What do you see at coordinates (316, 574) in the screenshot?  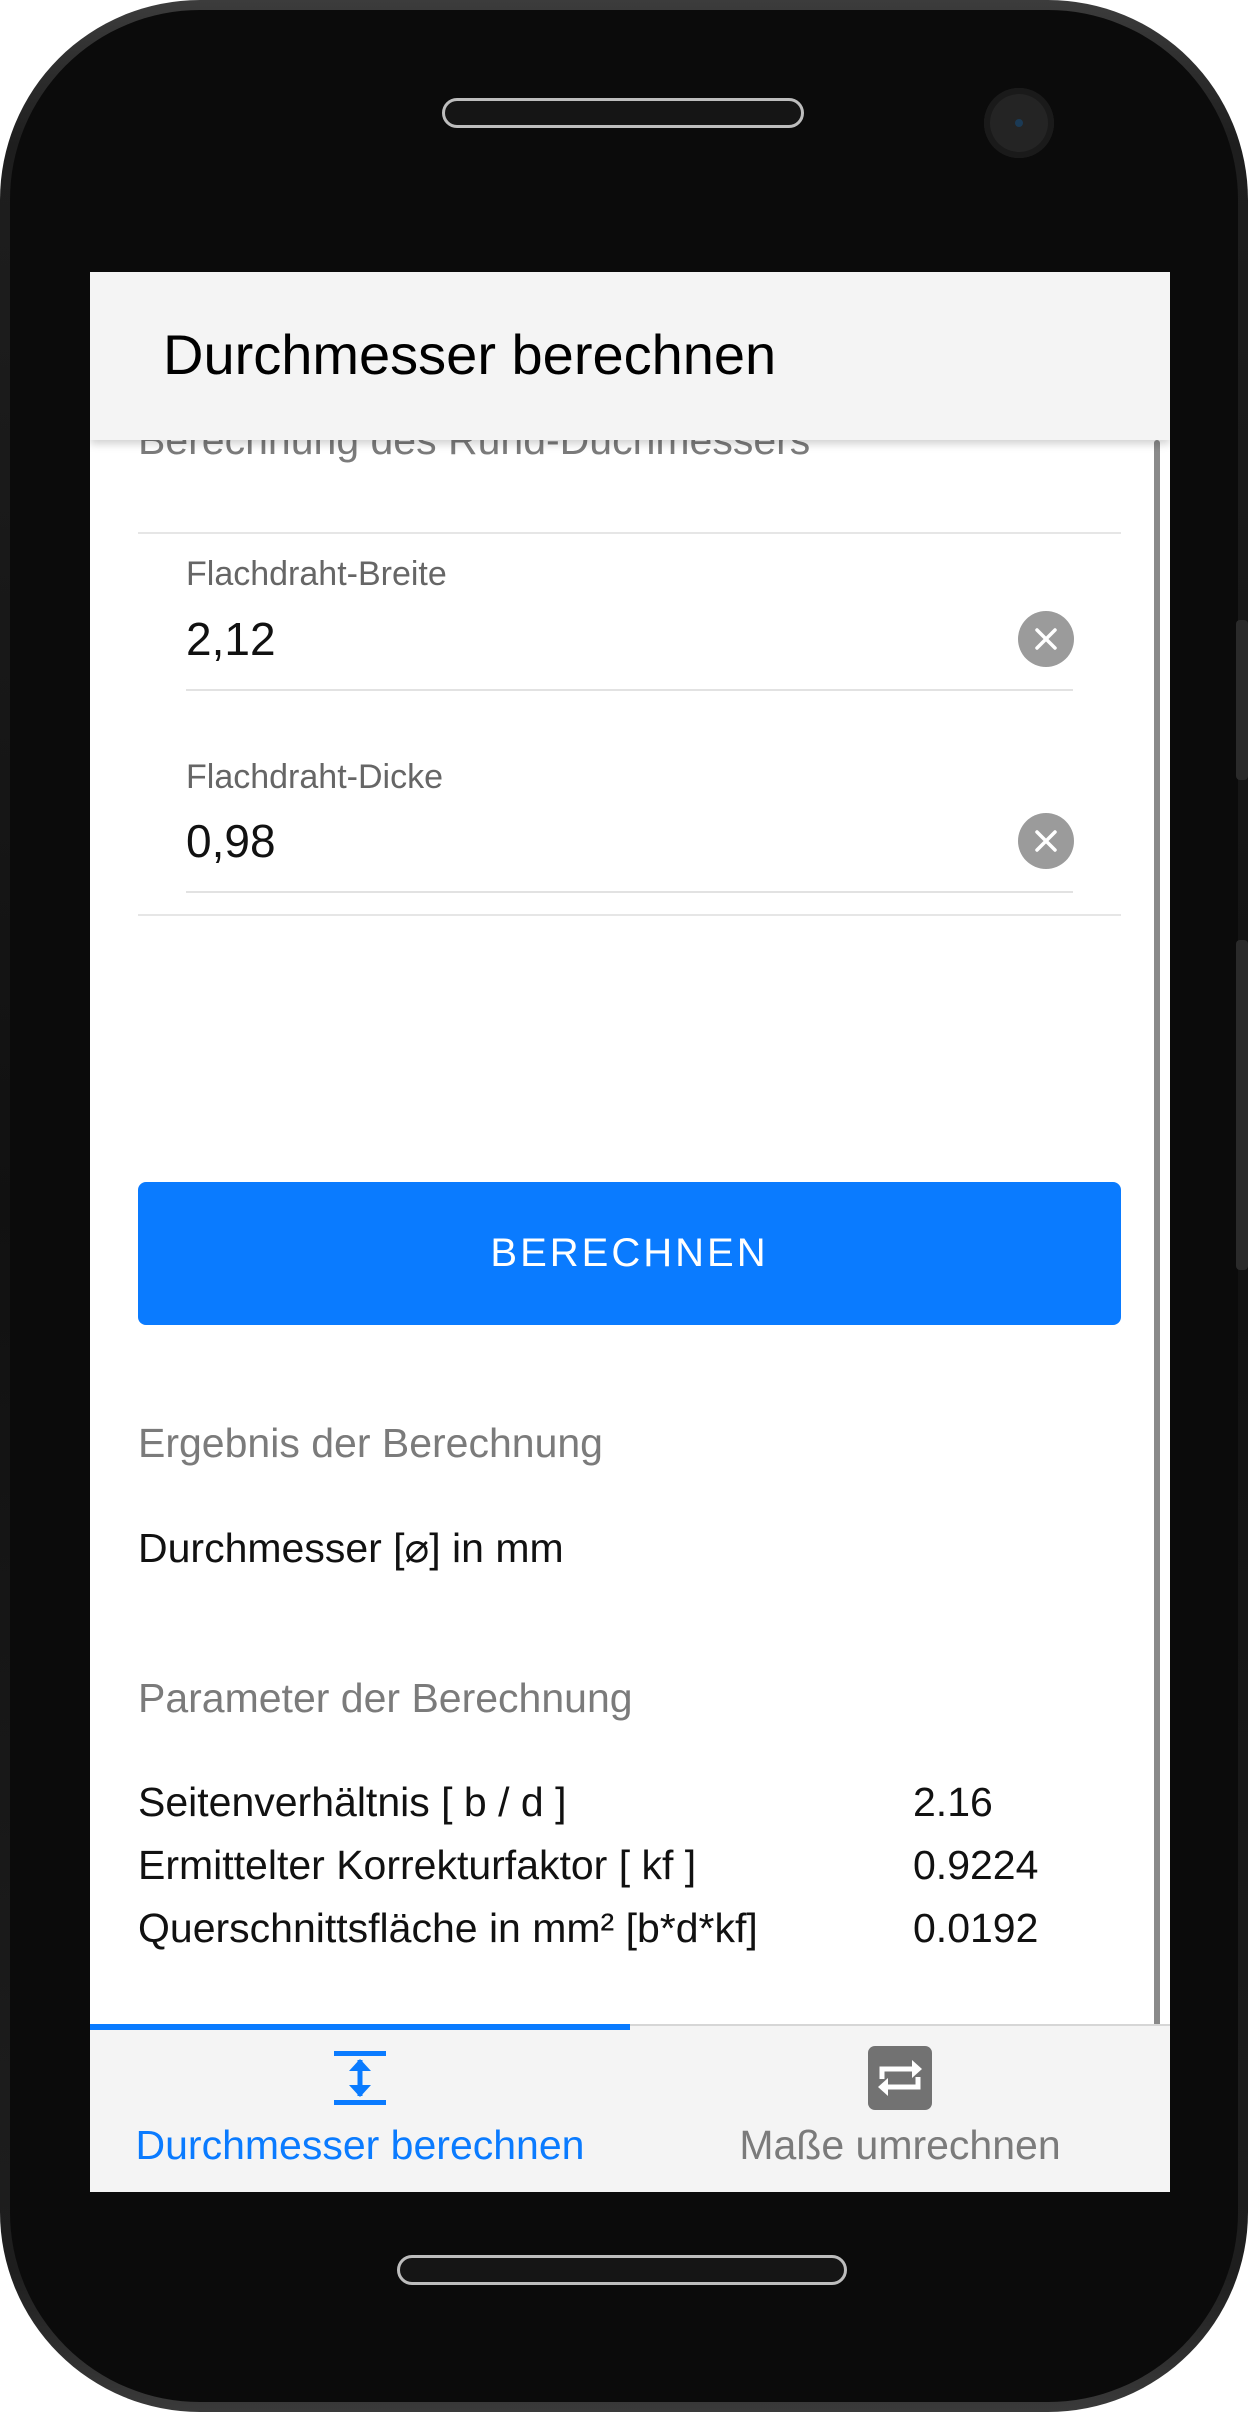 I see `width-field-label: Flachdraht-Breite` at bounding box center [316, 574].